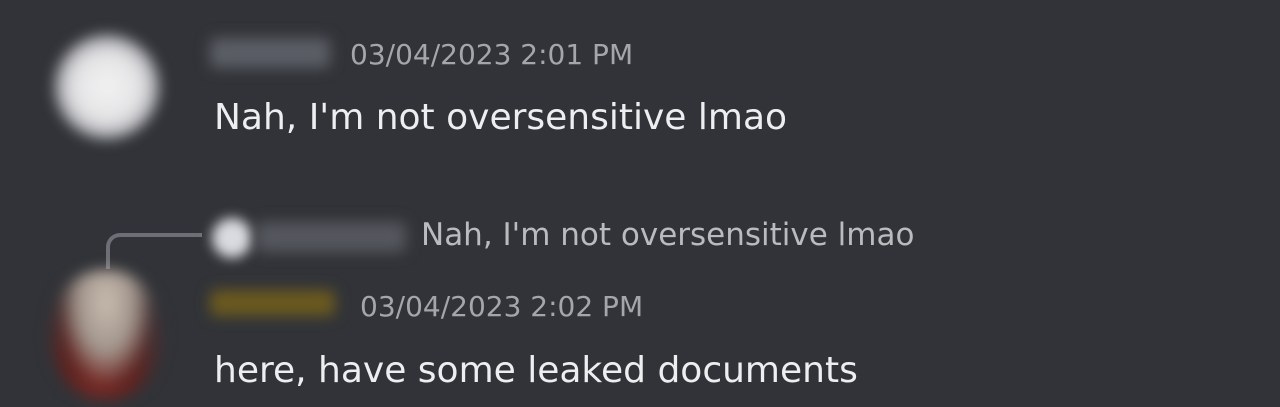 This screenshot has width=1280, height=407. What do you see at coordinates (536, 370) in the screenshot?
I see `message-text: here, have some leaked documents` at bounding box center [536, 370].